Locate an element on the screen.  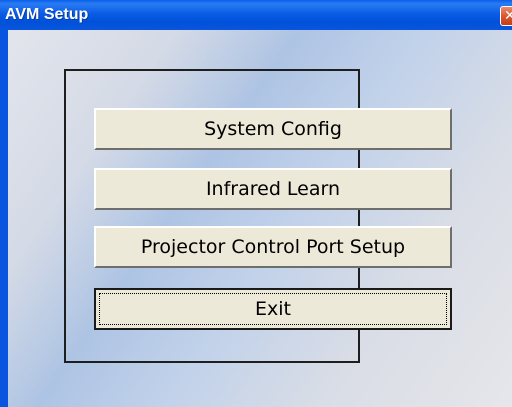
projector-control-port-setup-label: Projector Control Port Setup is located at coordinates (273, 247).